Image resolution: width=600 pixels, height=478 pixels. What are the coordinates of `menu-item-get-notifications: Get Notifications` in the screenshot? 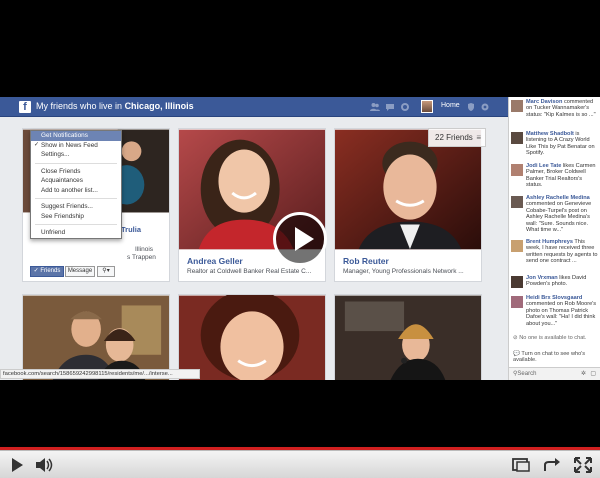 It's located at (76, 136).